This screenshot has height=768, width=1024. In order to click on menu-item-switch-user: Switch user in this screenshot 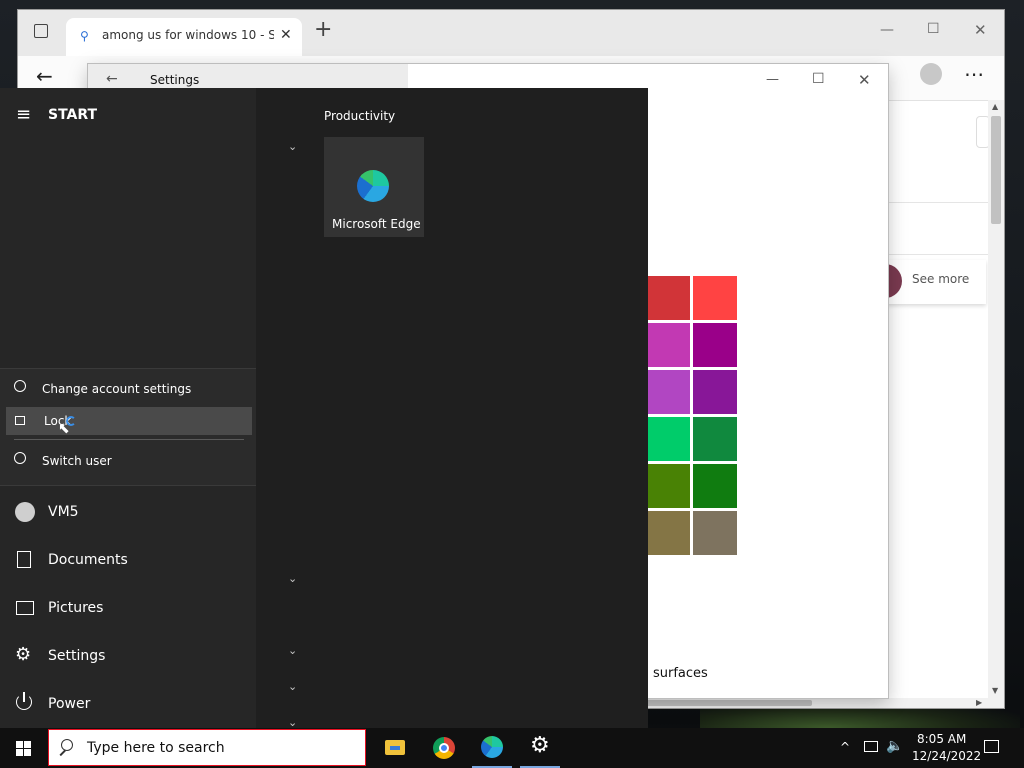, I will do `click(129, 461)`.